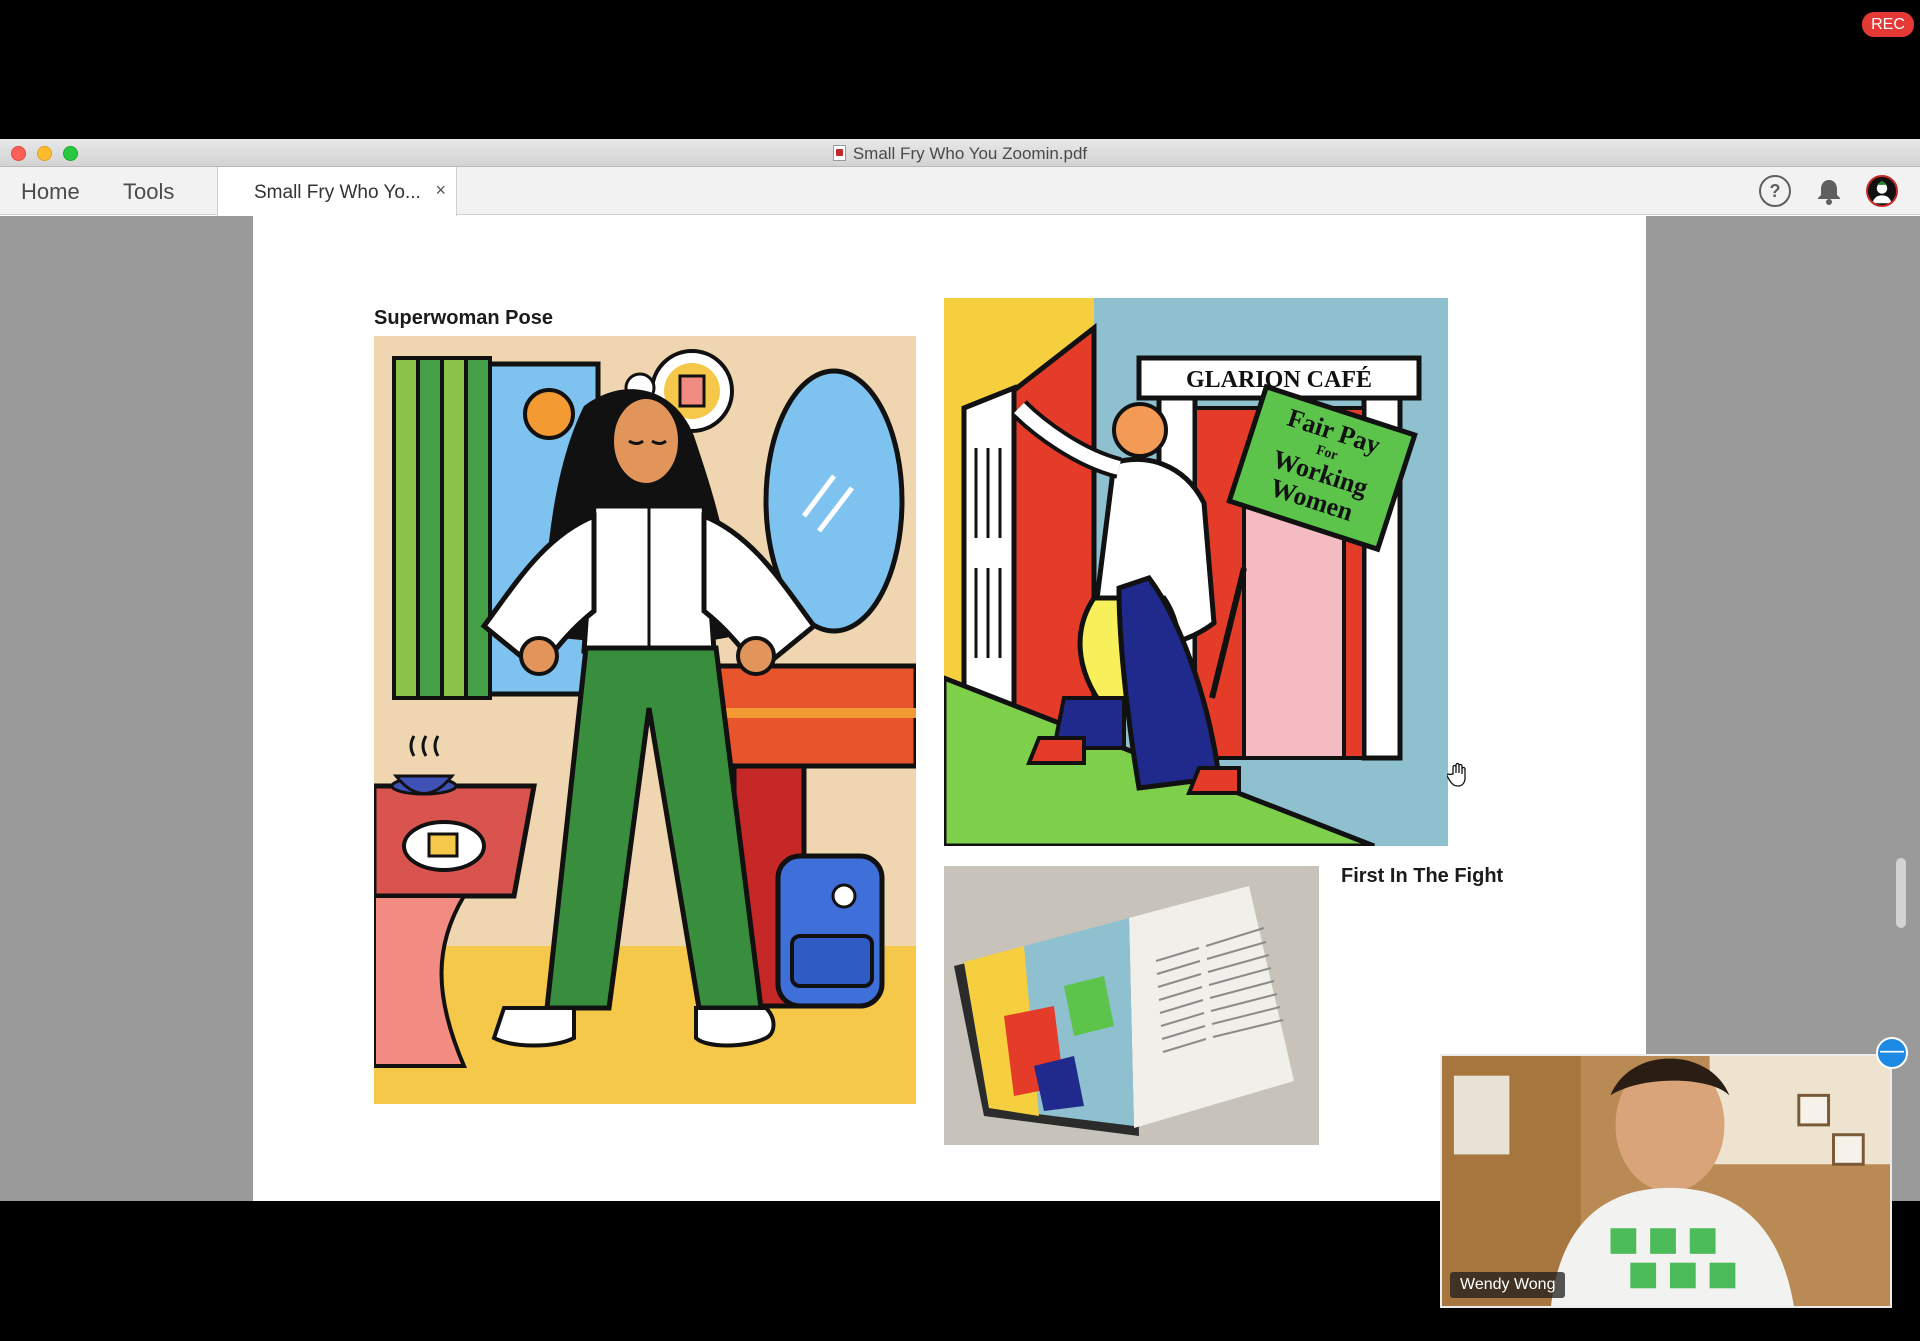 This screenshot has height=1341, width=1920. I want to click on scrollbar-thumb, so click(1901, 893).